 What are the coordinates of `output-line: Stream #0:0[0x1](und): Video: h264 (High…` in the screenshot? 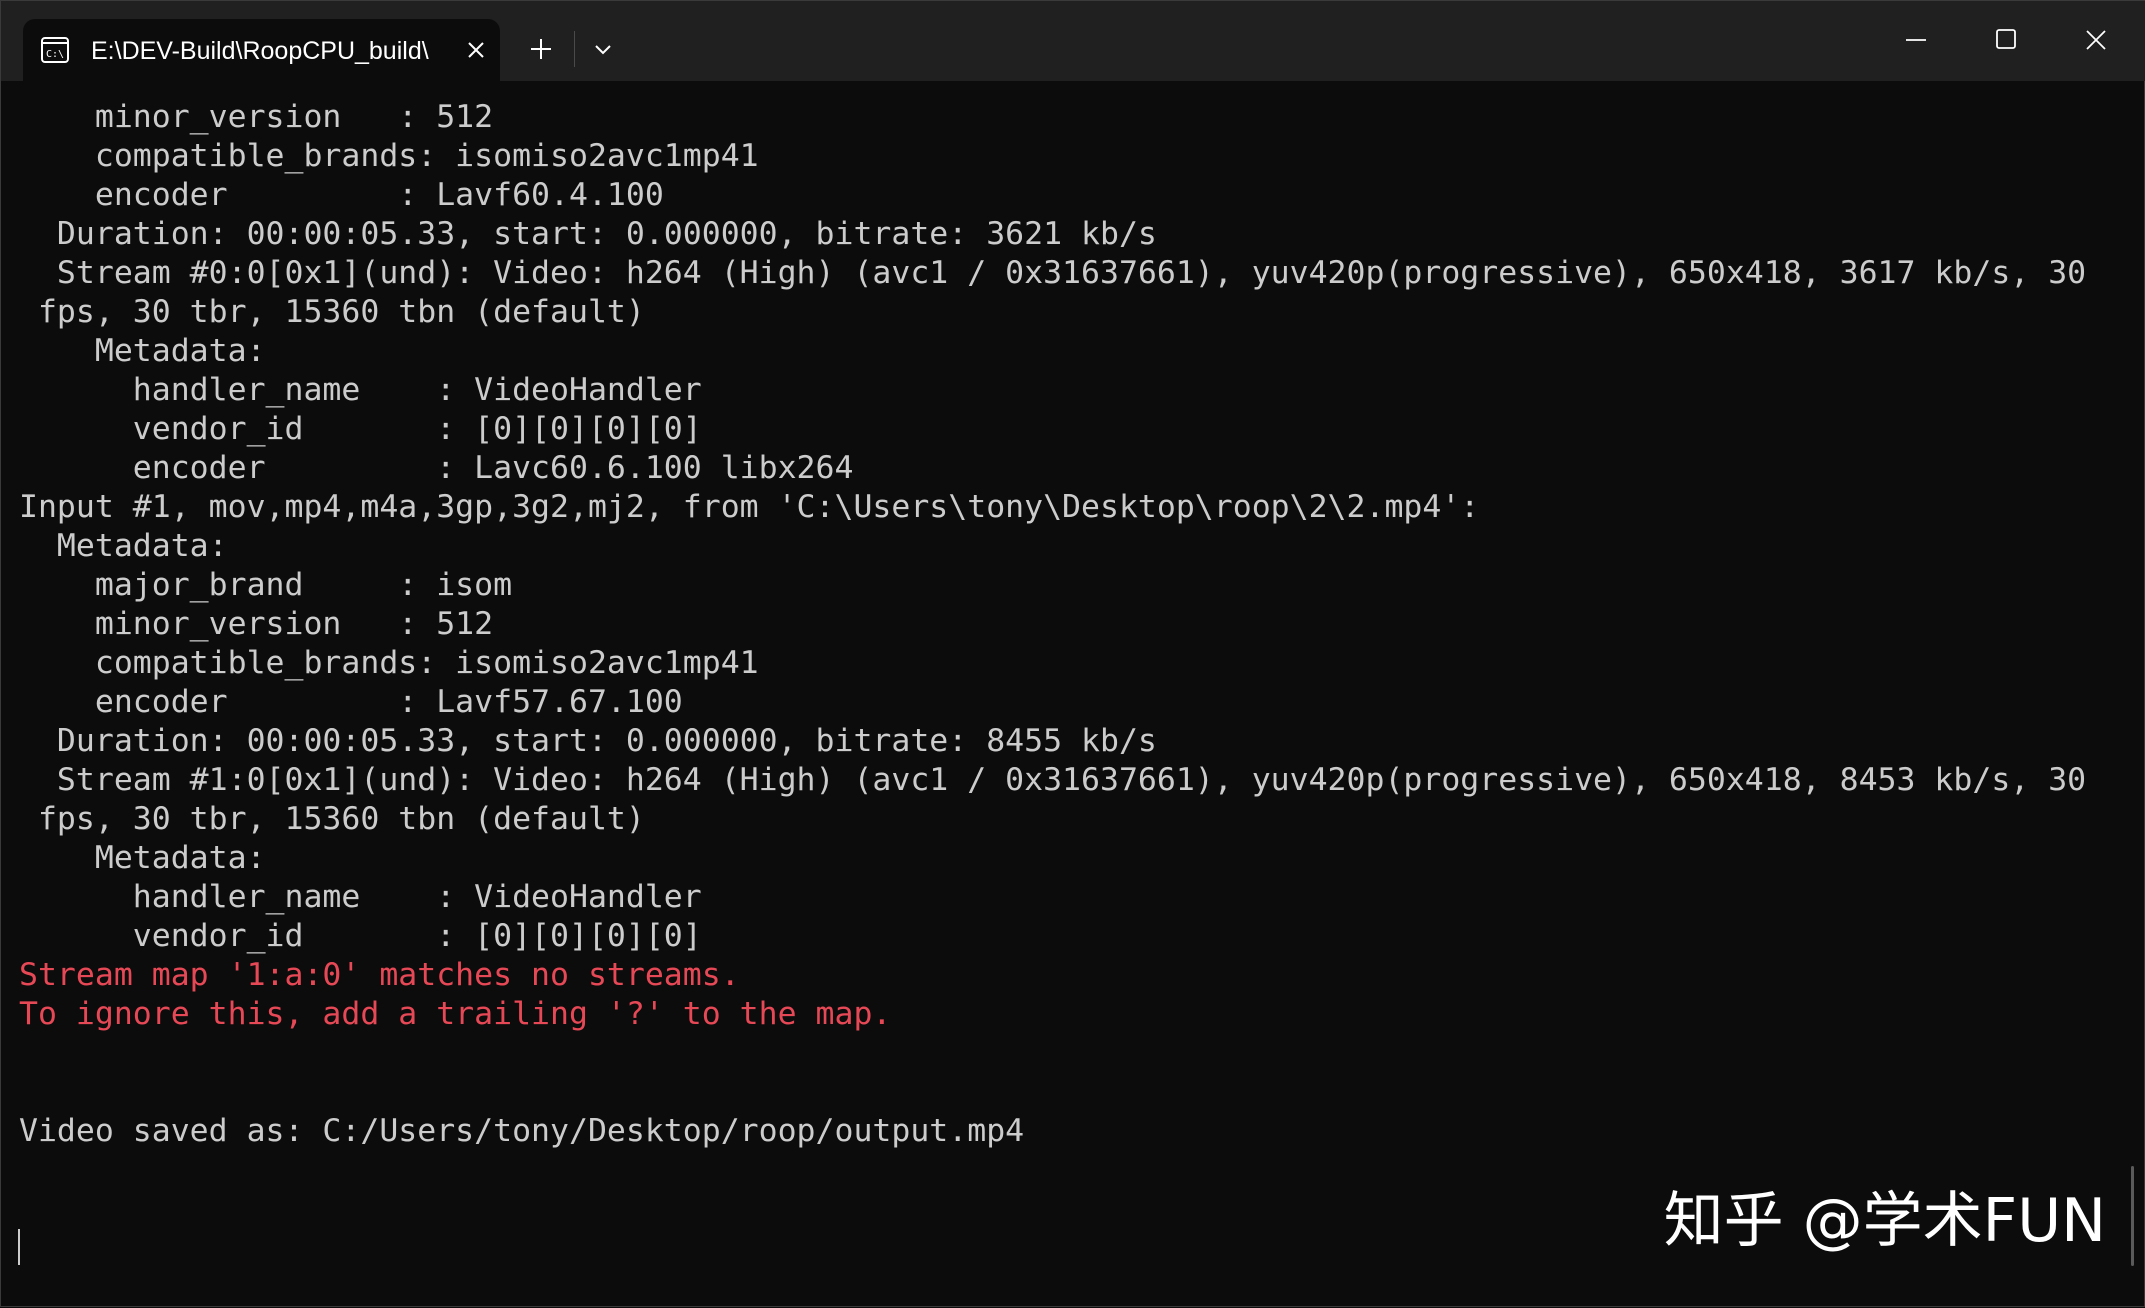 It's located at (1053, 273).